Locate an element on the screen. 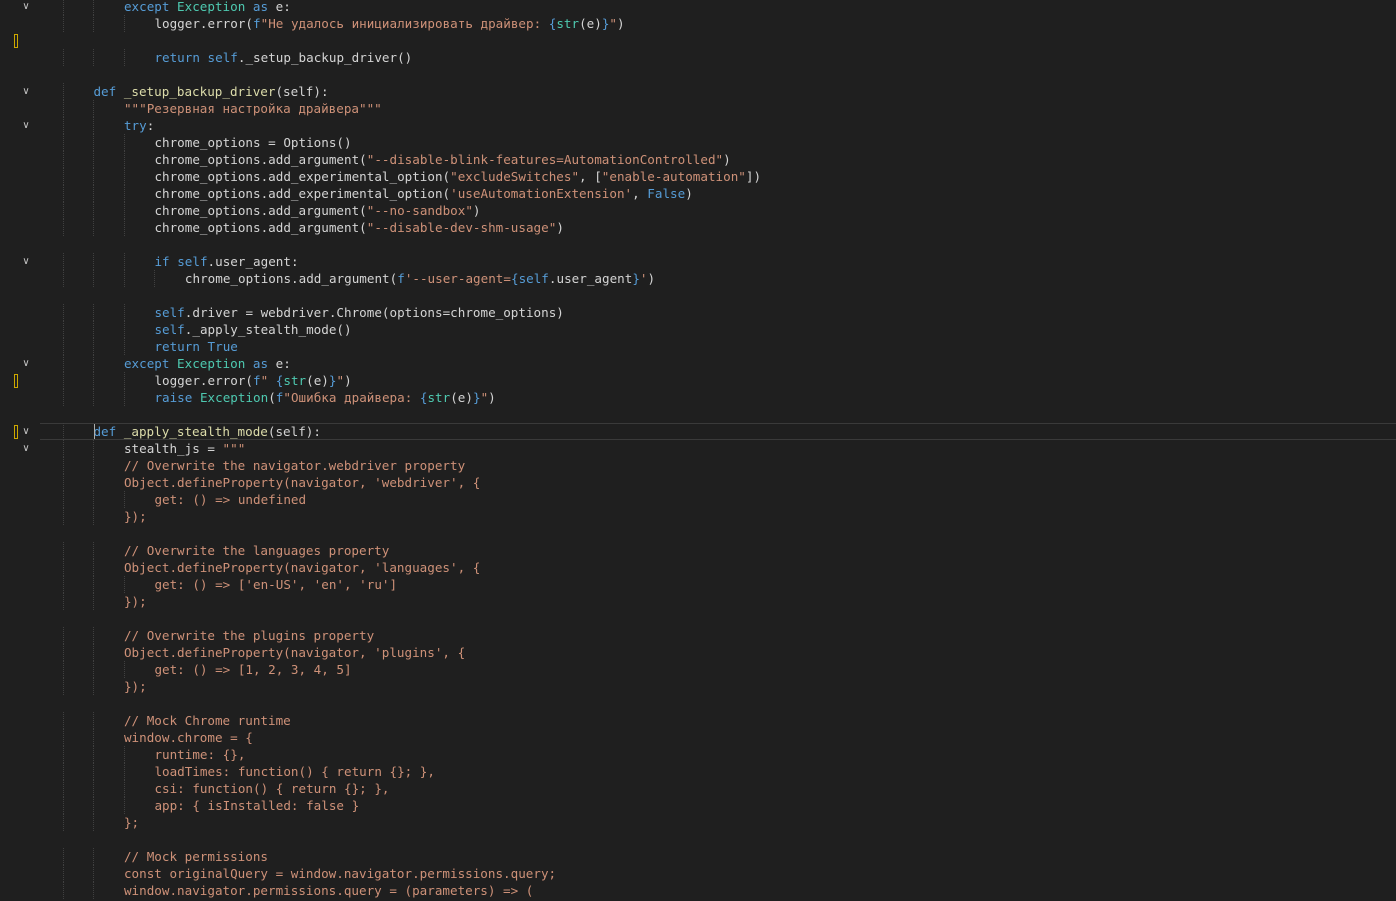  code-line: loadTimes: function() { return {}; }, is located at coordinates (718, 771).